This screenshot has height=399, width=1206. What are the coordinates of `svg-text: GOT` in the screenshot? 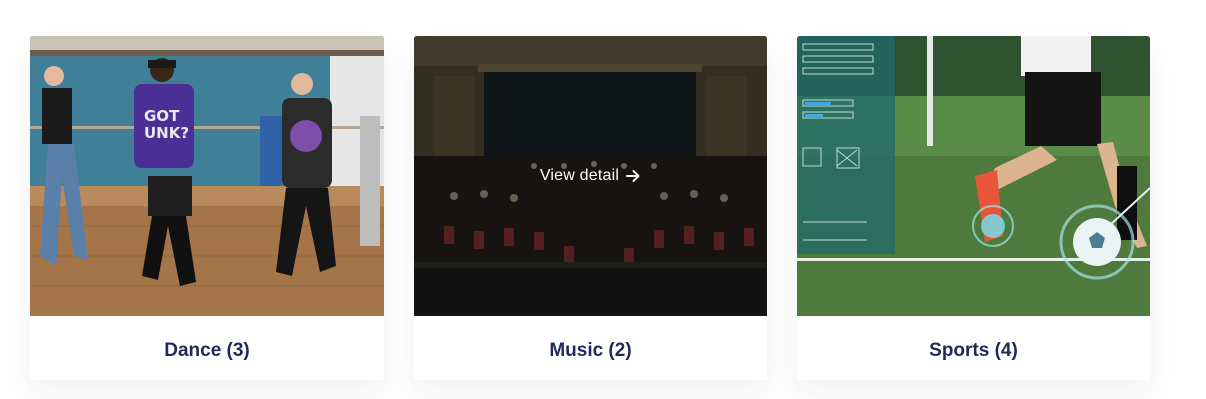 It's located at (162, 116).